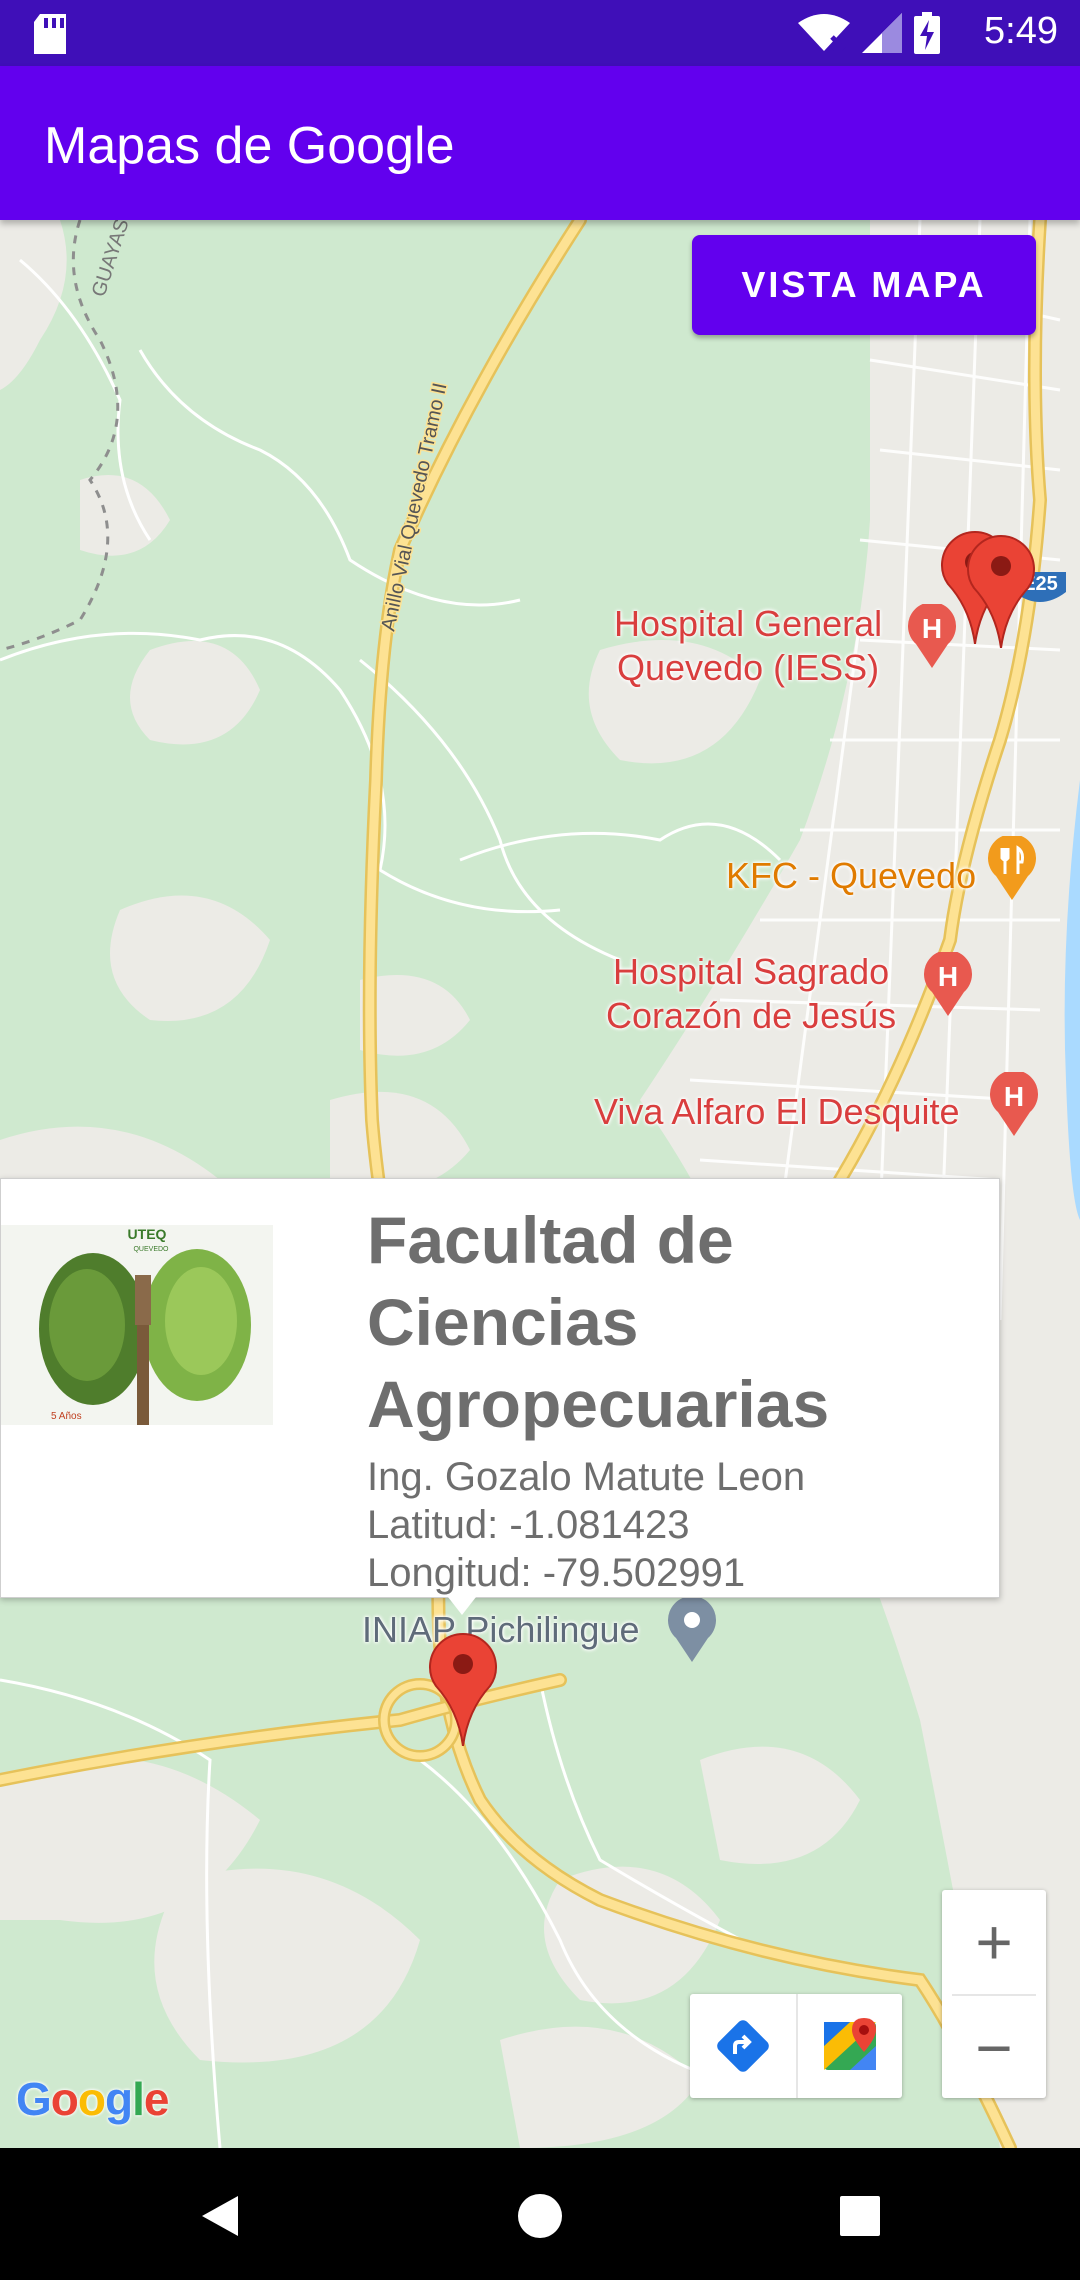 Image resolution: width=1080 pixels, height=2280 pixels. What do you see at coordinates (50, 36) in the screenshot?
I see `sd-card-icon` at bounding box center [50, 36].